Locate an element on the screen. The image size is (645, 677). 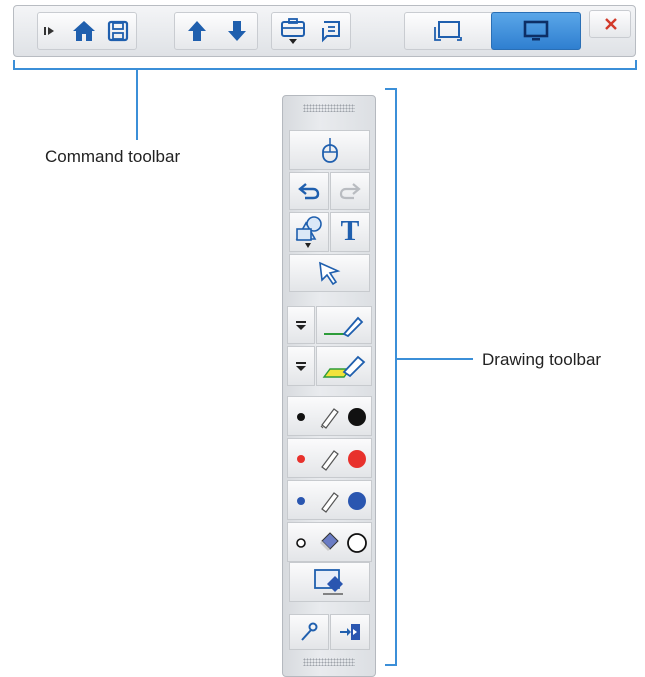
select-icon is located at coordinates (329, 273).